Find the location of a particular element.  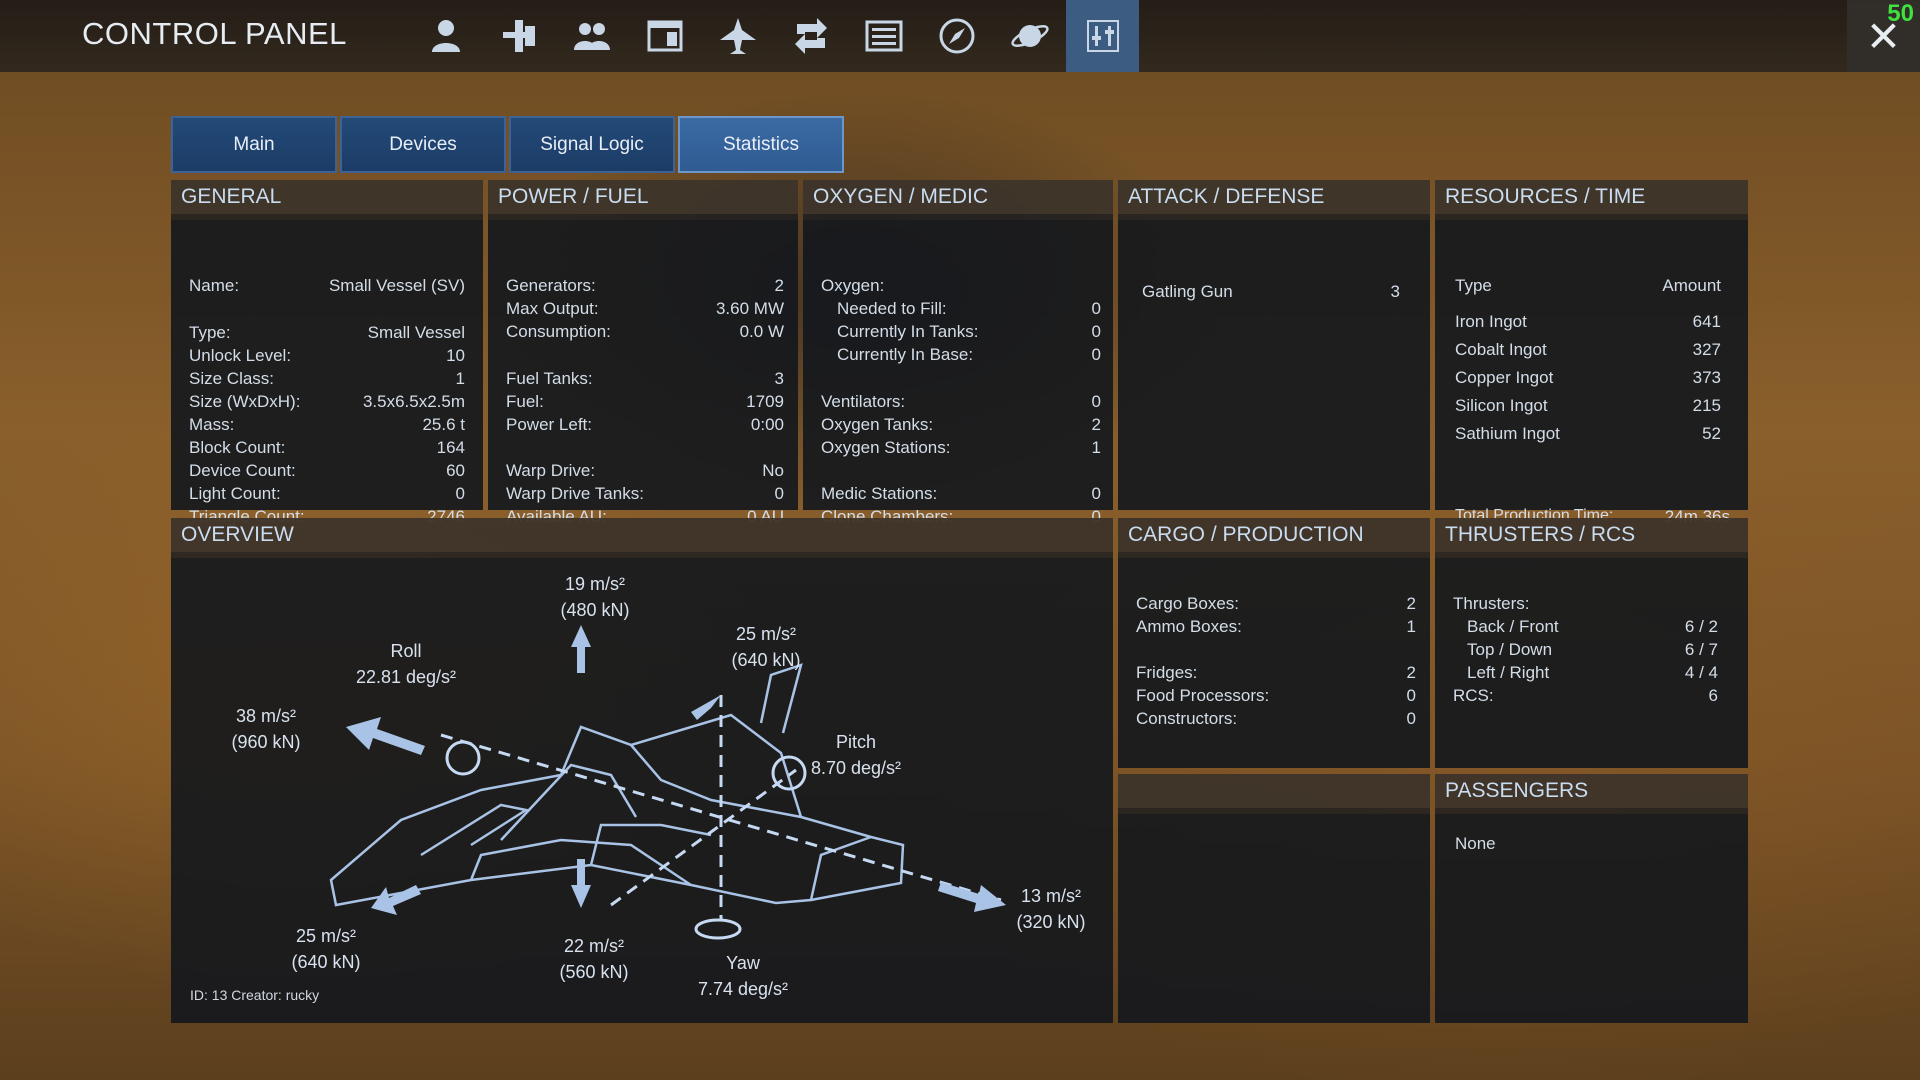

rotation-markers is located at coordinates (626, 840).